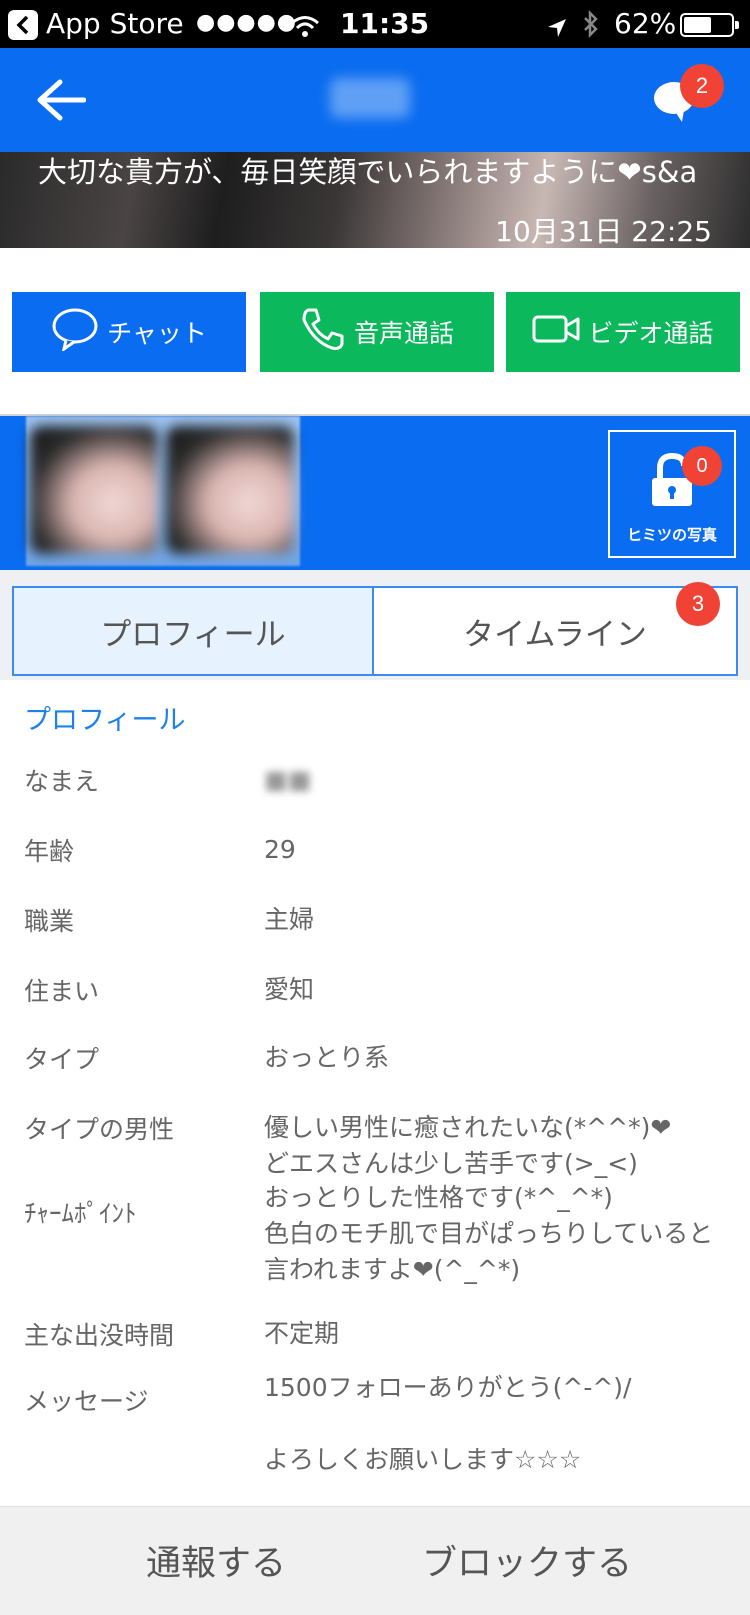 The width and height of the screenshot is (750, 1615). Describe the element at coordinates (385, 23) in the screenshot. I see `clock: 11:35` at that location.